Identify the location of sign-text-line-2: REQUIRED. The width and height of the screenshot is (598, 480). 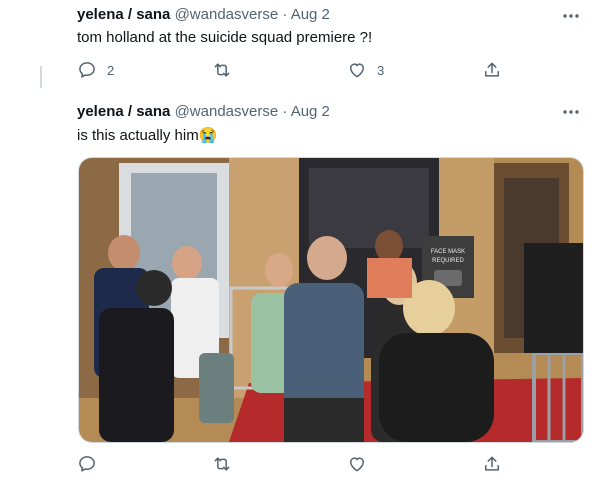
(448, 261).